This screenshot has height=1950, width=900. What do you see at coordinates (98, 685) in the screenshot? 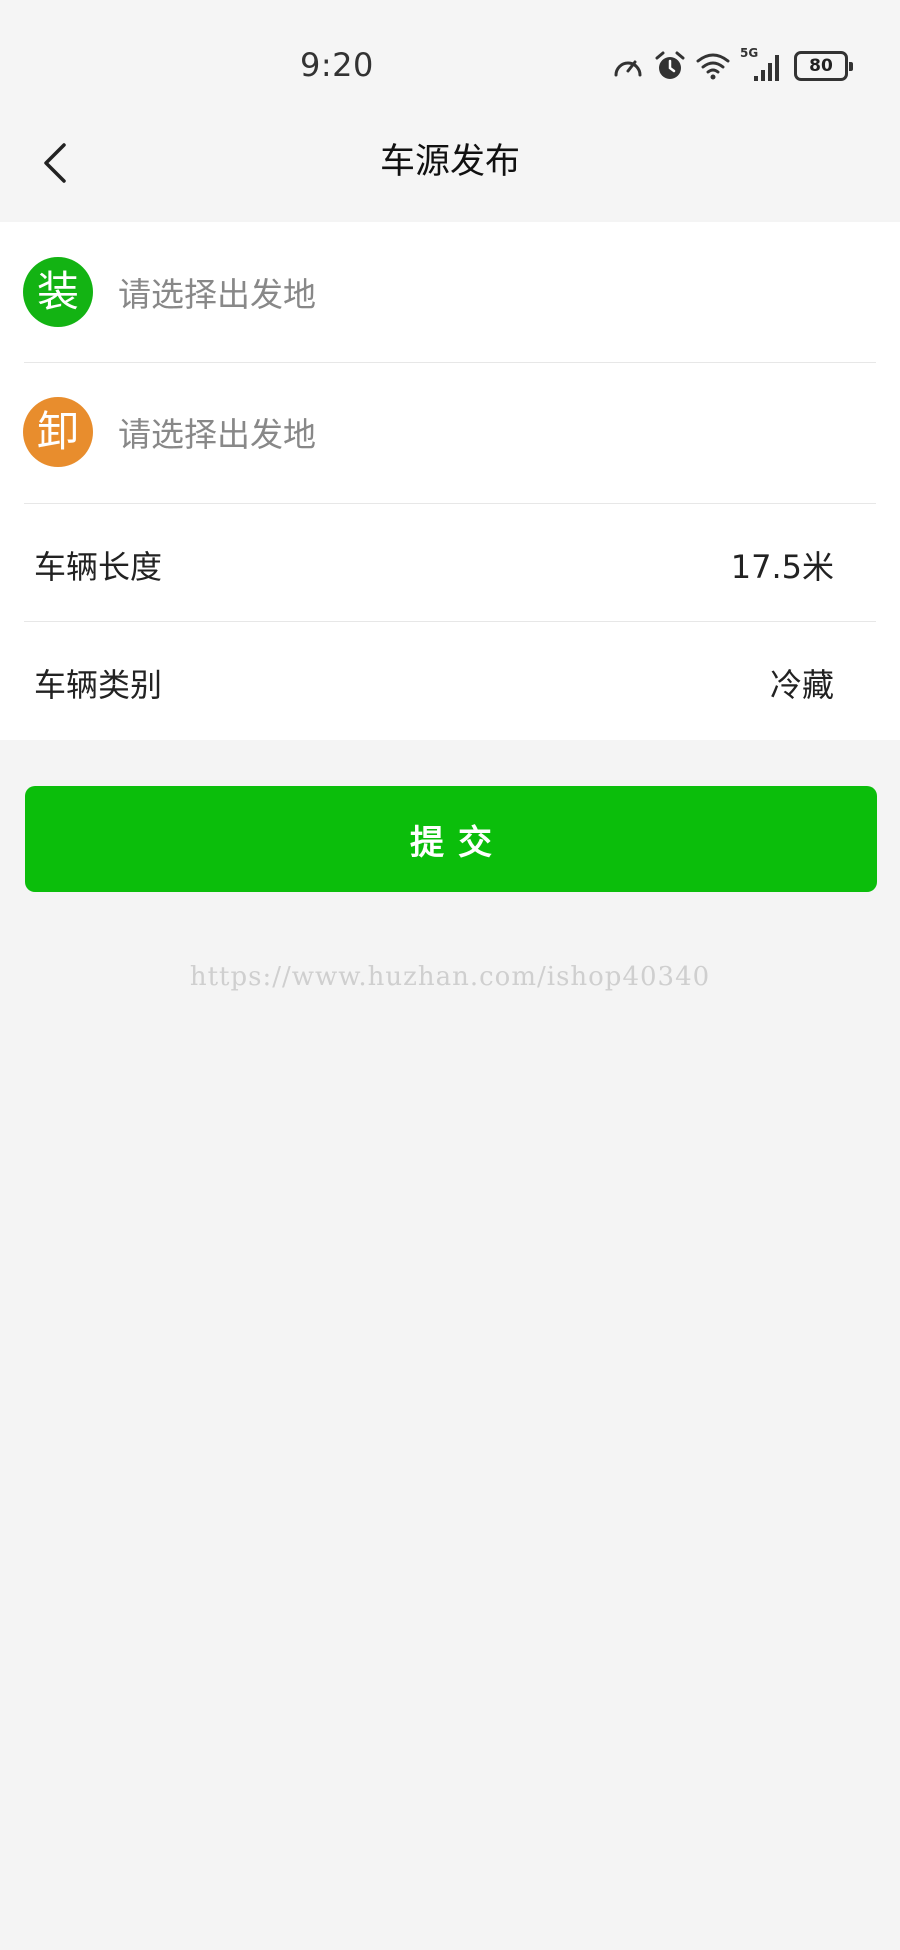
I see `vehicle-type-label: 车辆类别` at bounding box center [98, 685].